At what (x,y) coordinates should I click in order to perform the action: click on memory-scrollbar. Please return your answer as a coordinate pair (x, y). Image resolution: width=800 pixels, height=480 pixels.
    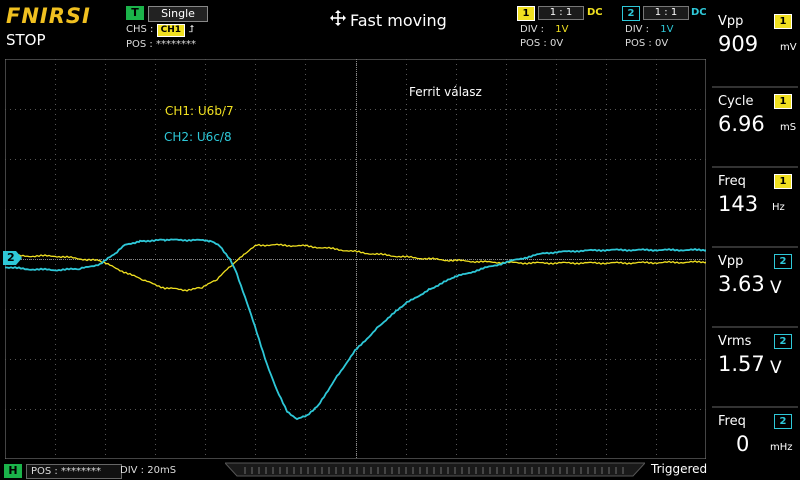
    Looking at the image, I should click on (435, 469).